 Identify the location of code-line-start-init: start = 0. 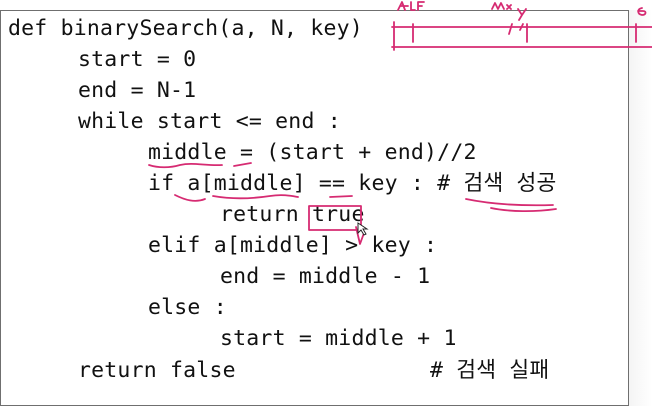
(137, 59).